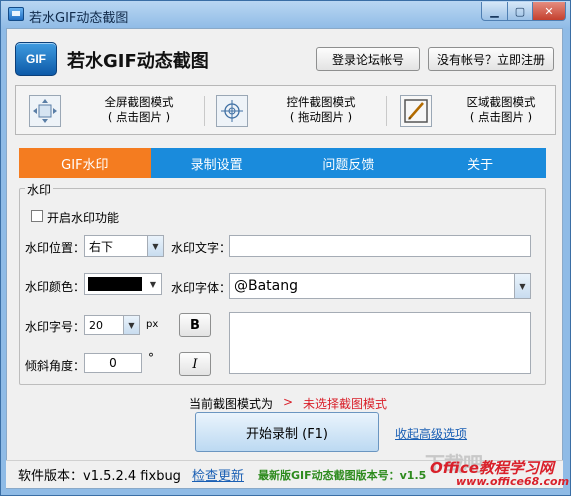  Describe the element at coordinates (195, 364) in the screenshot. I see `italic-button: I` at that location.